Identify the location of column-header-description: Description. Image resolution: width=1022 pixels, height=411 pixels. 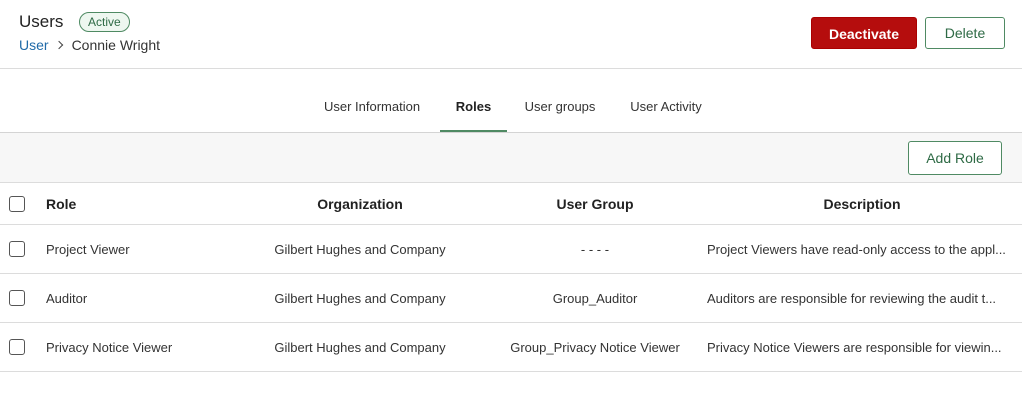
(862, 203).